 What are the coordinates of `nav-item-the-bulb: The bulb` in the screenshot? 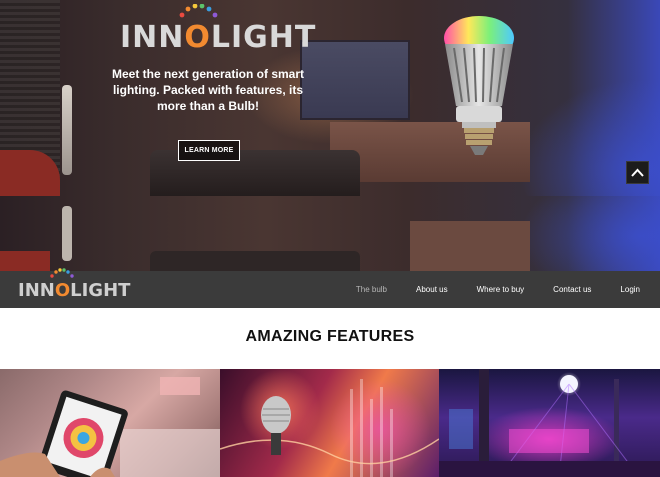 It's located at (371, 289).